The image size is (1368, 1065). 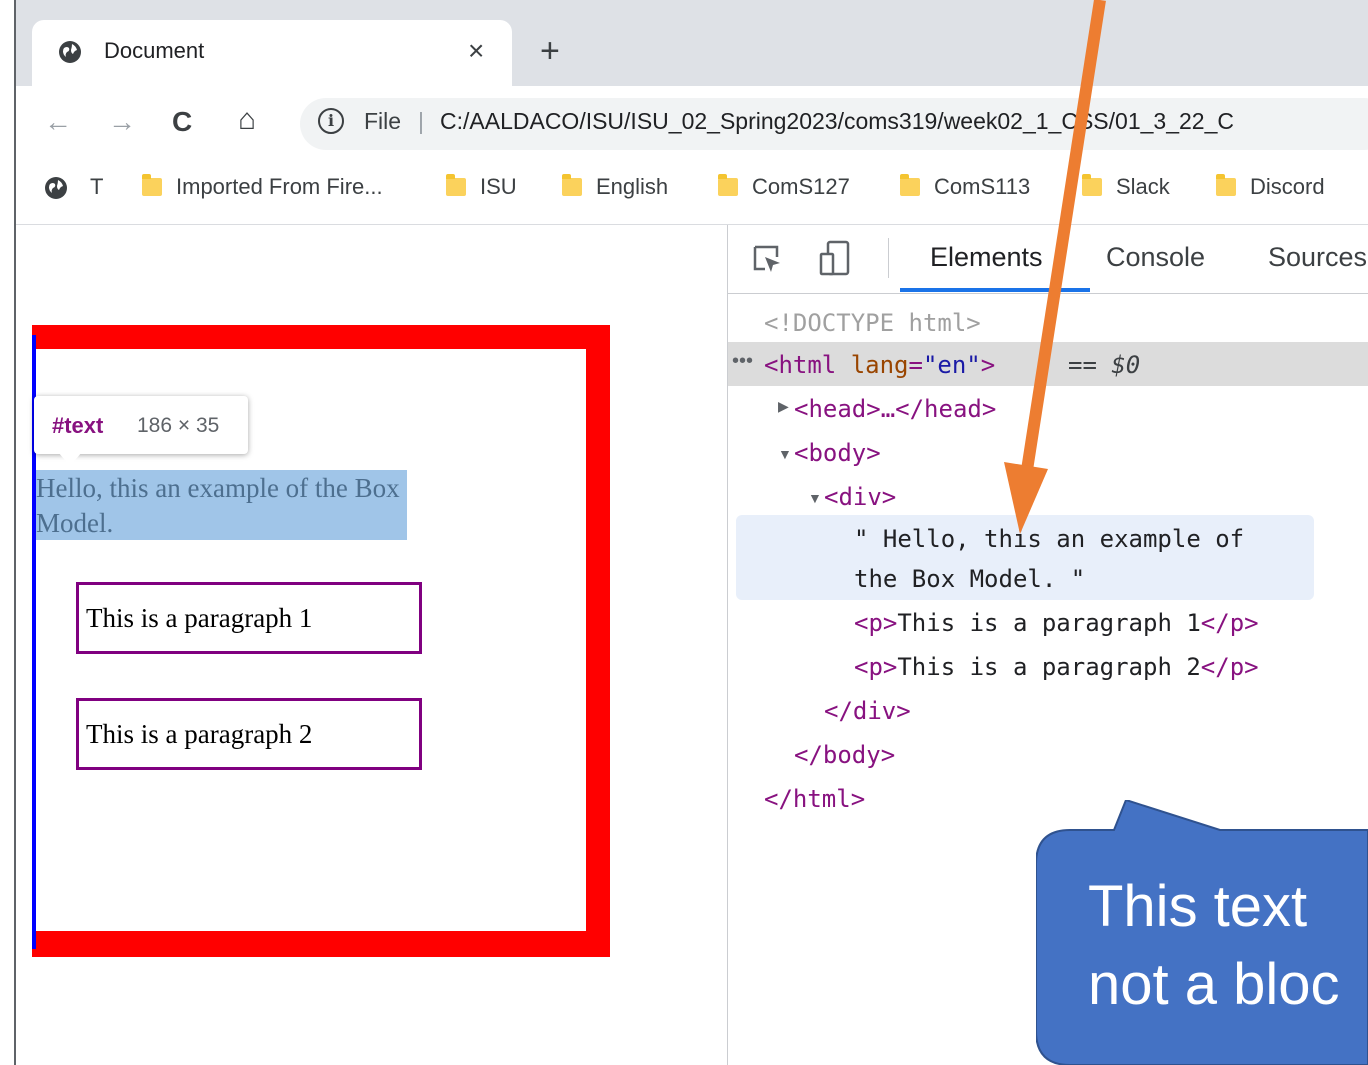 What do you see at coordinates (767, 259) in the screenshot?
I see `inspect-element-icon` at bounding box center [767, 259].